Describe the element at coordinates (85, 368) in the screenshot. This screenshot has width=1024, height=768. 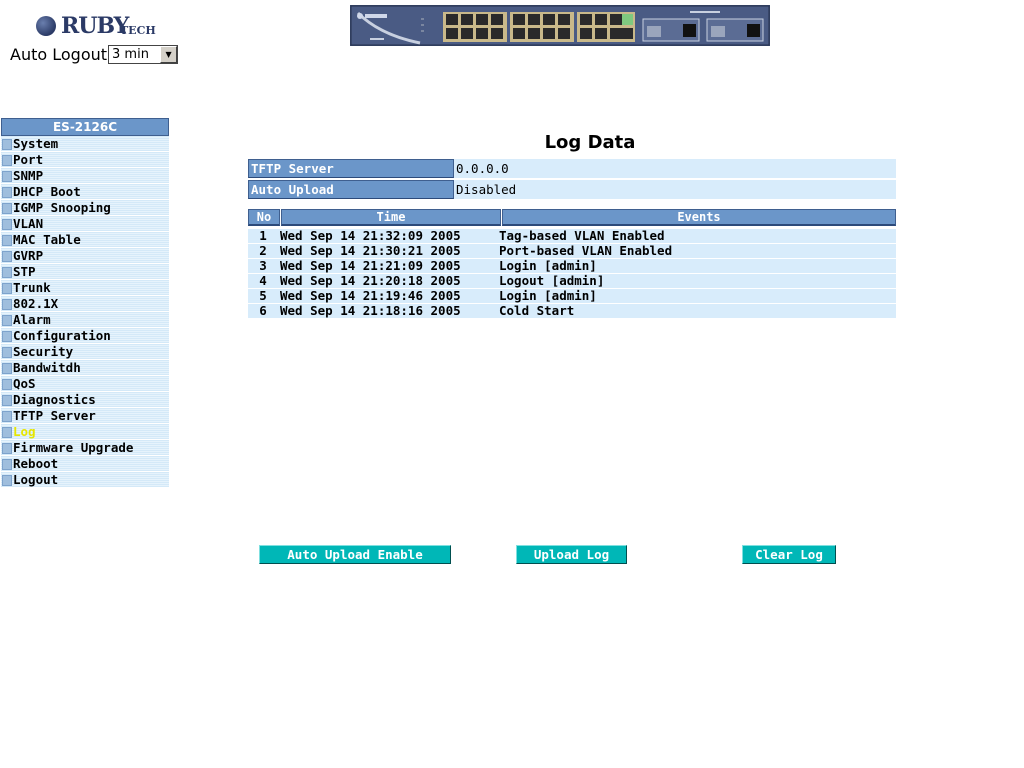
I see `sidebar-item-bandwitdh: Bandwitdh` at that location.